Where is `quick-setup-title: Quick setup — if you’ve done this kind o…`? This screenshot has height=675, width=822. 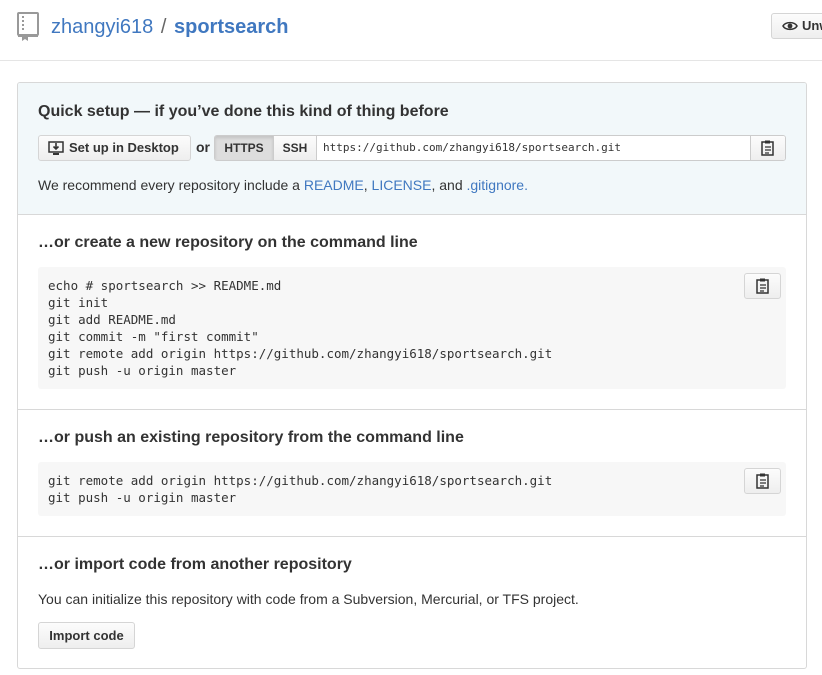 quick-setup-title: Quick setup — if you’ve done this kind o… is located at coordinates (243, 111).